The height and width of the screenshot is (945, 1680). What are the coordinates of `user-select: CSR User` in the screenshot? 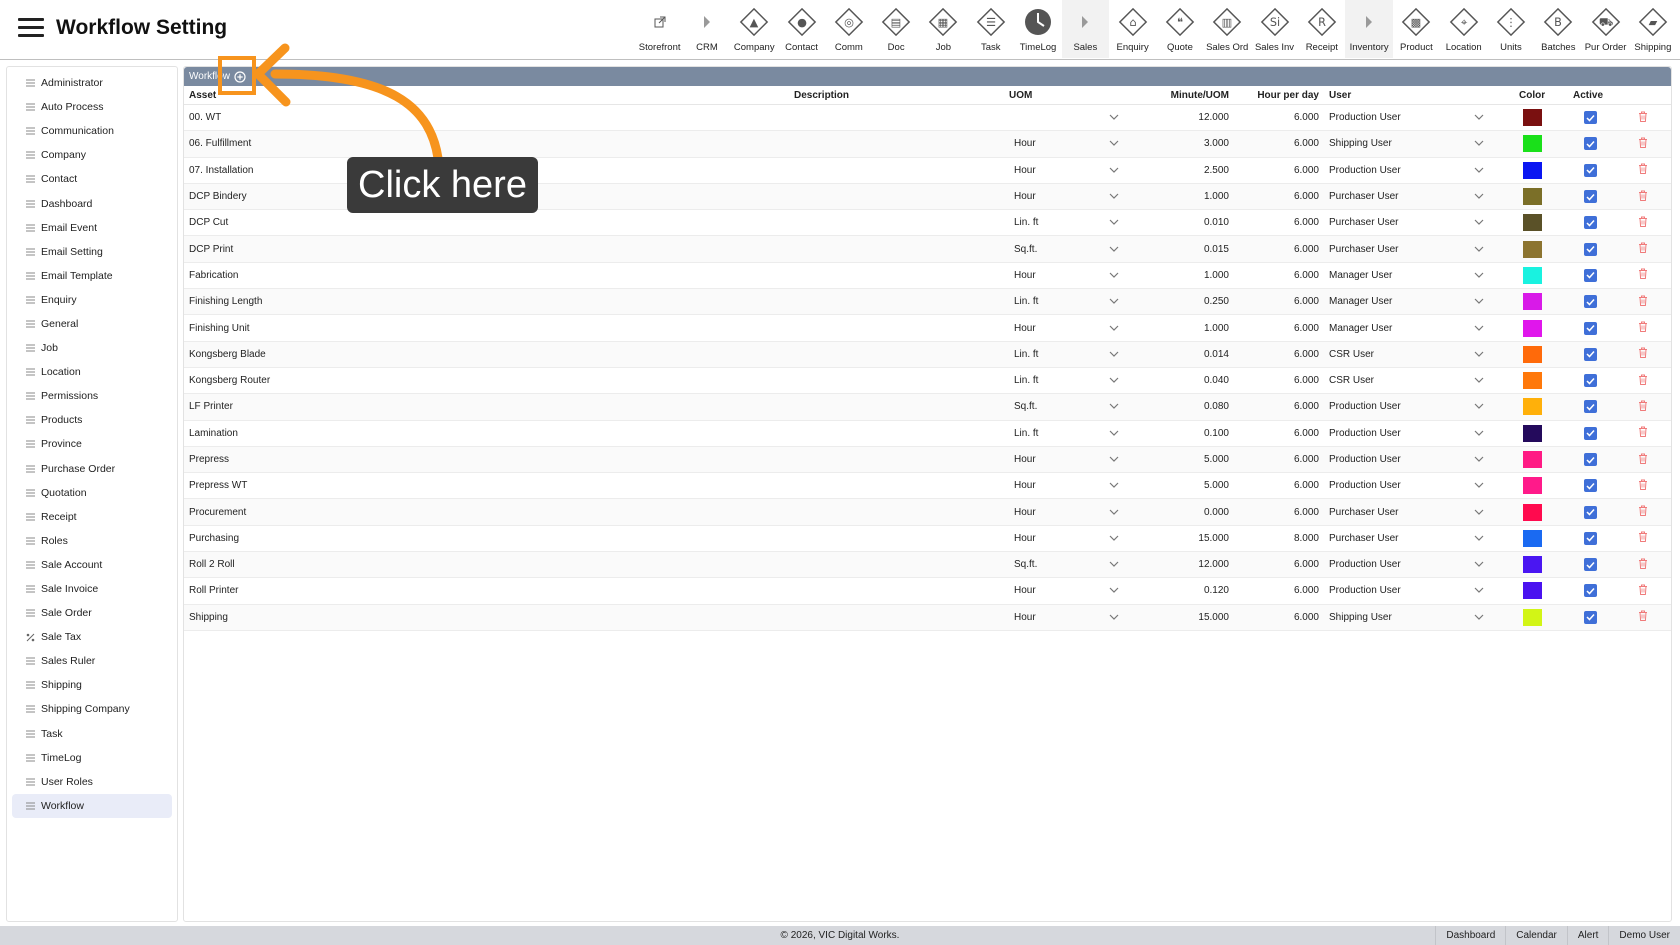 It's located at (1421, 354).